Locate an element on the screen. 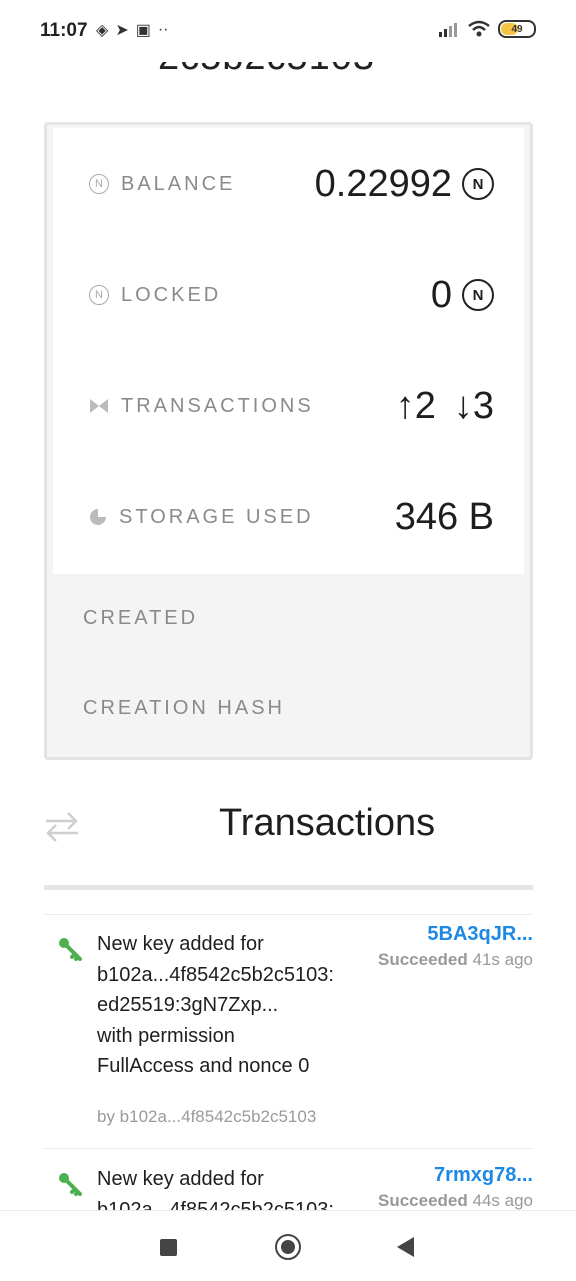  locked-row: N LOCKED 0 N is located at coordinates (291, 294).